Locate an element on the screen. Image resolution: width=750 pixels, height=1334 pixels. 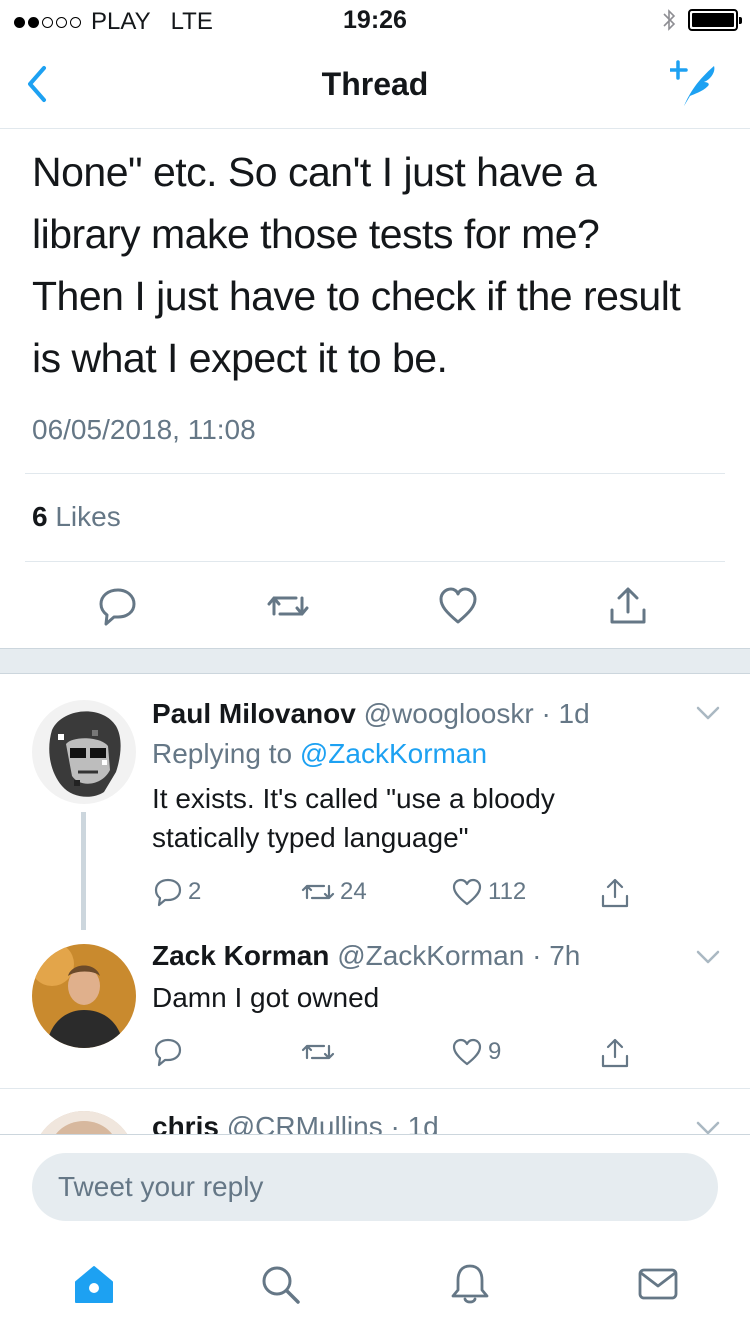
tab-bar is located at coordinates (375, 1286).